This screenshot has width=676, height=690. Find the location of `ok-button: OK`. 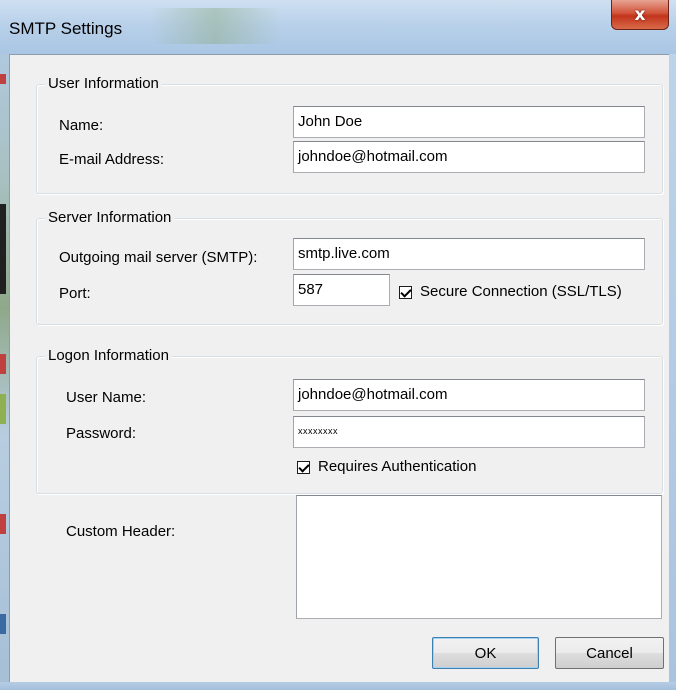

ok-button: OK is located at coordinates (485, 653).